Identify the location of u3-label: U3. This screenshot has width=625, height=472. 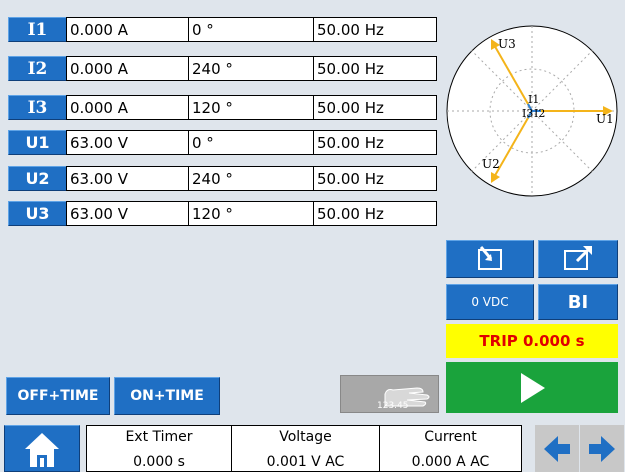
(507, 44).